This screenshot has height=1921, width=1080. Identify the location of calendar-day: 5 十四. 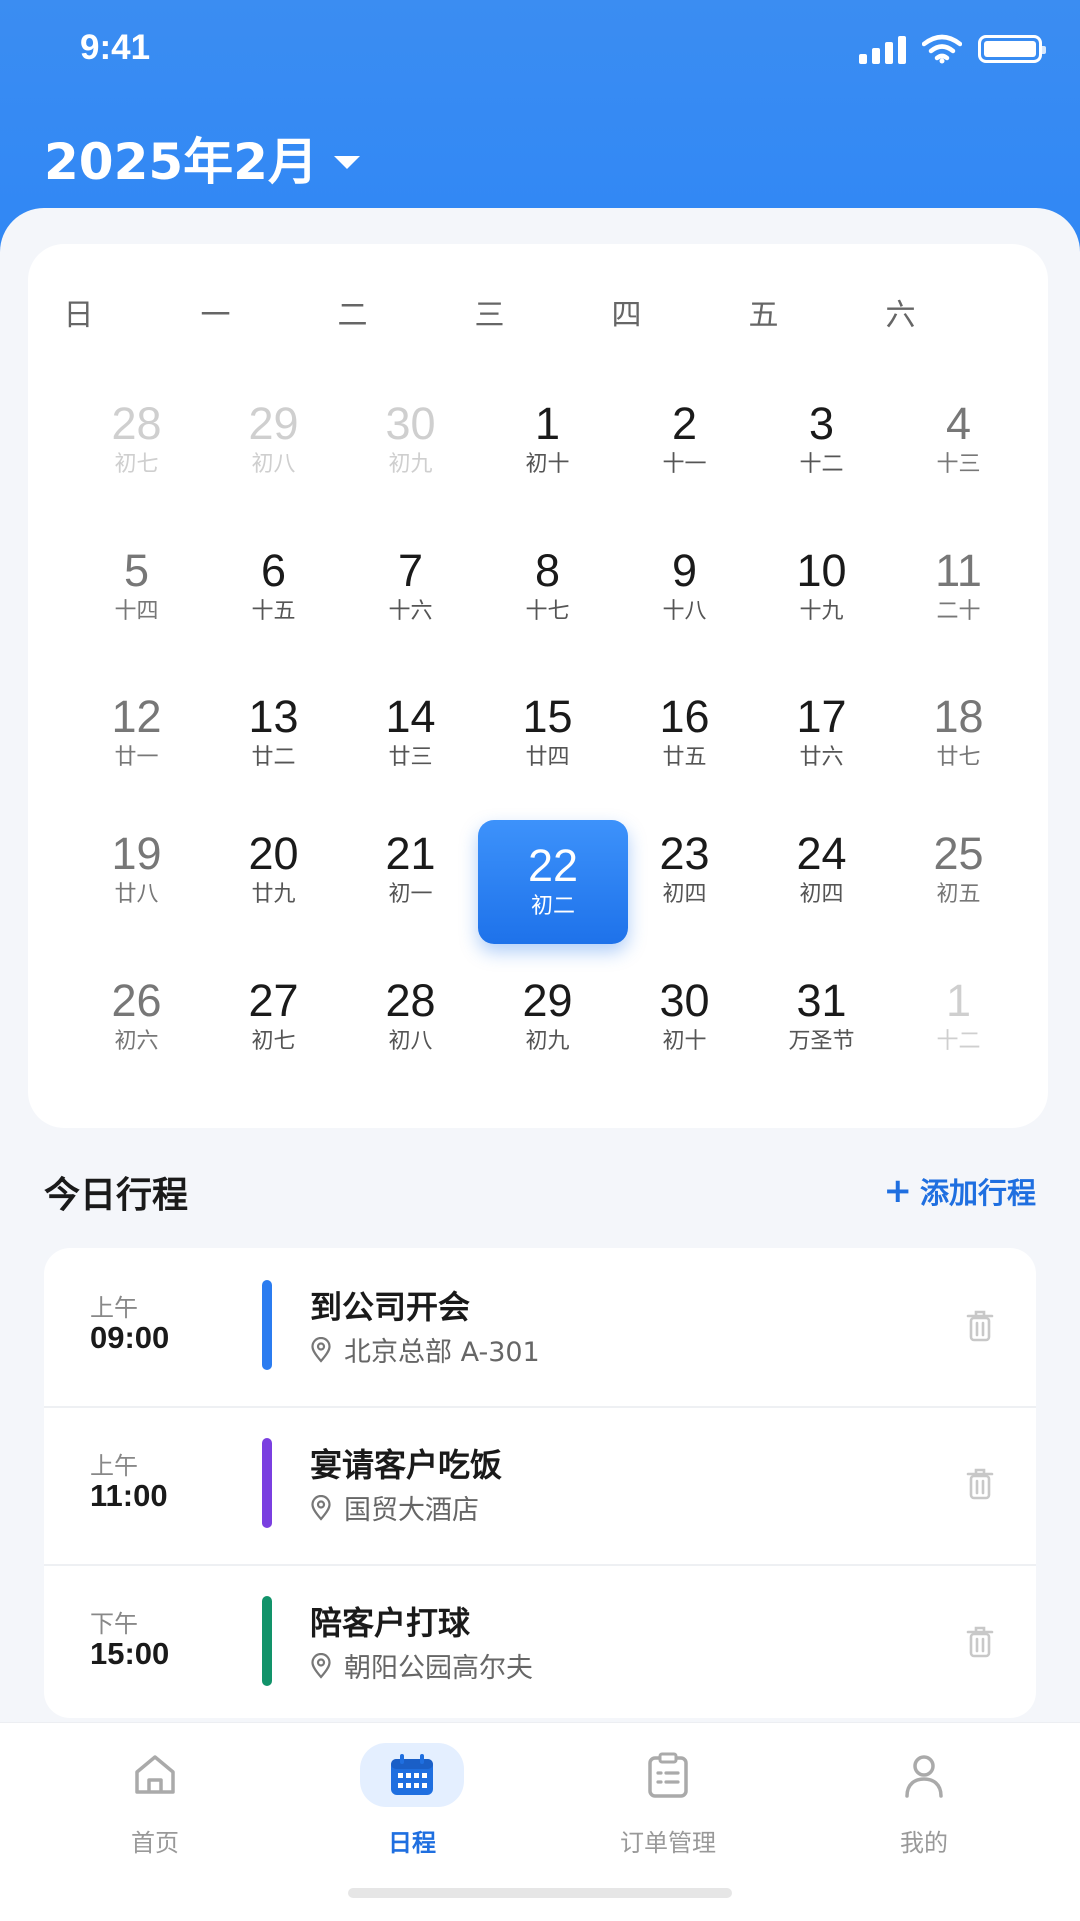
(136, 597).